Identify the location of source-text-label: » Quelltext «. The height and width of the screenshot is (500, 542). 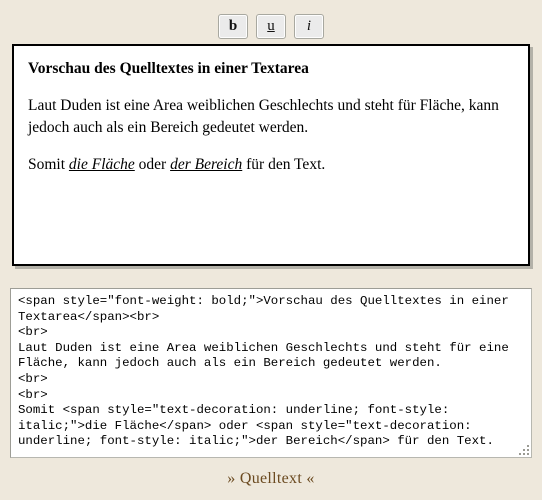
(271, 478).